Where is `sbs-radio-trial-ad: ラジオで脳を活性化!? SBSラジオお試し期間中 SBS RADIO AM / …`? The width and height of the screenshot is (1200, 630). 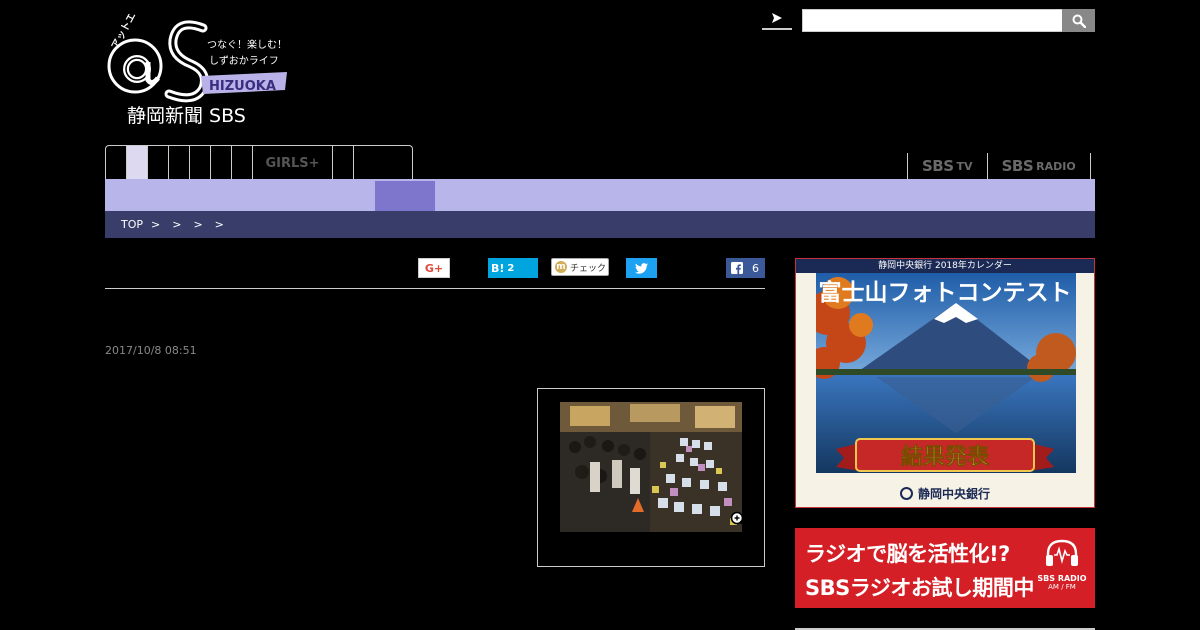
sbs-radio-trial-ad: ラジオで脳を活性化!? SBSラジオお試し期間中 SBS RADIO AM / … is located at coordinates (945, 568).